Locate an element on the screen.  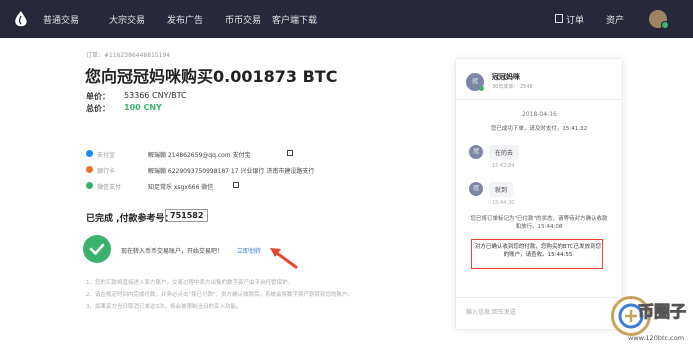
chat-input: 输入信息,回车发送 is located at coordinates (491, 311).